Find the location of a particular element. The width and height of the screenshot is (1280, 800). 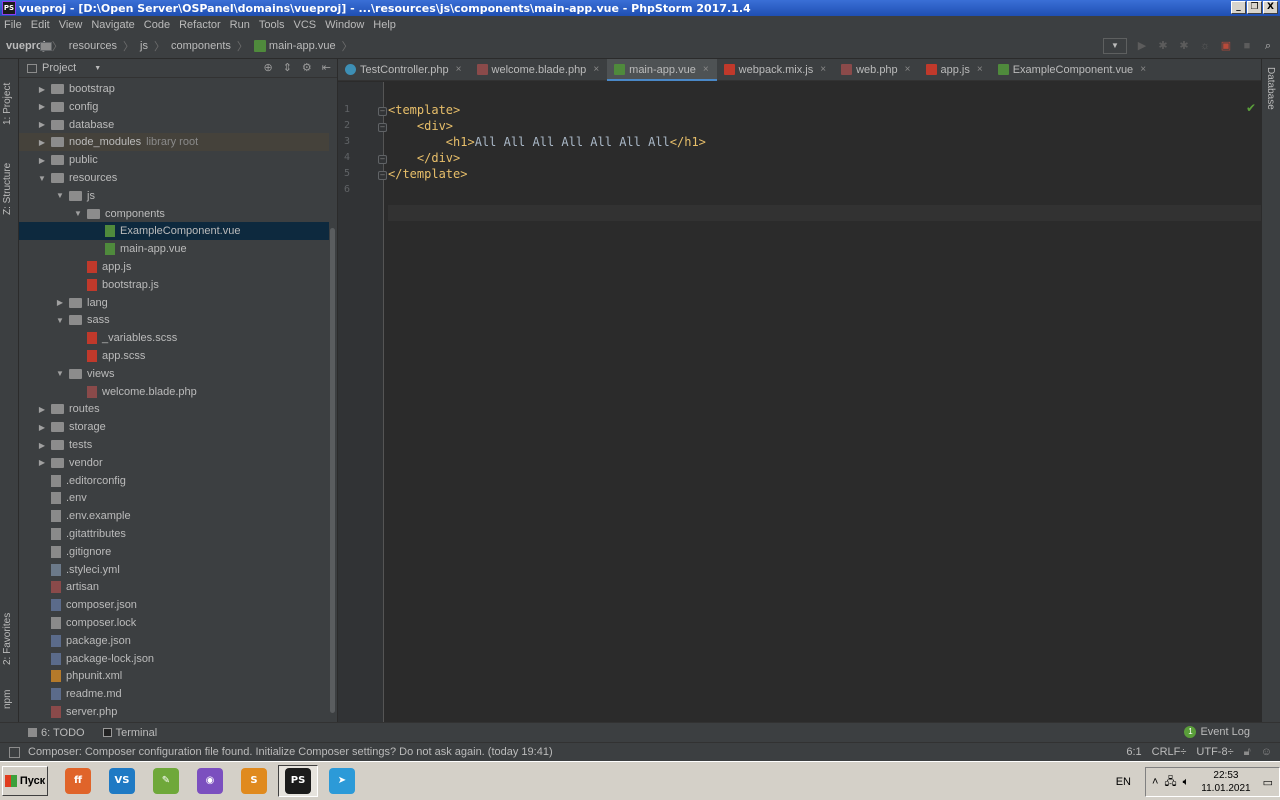

collapse-all-icon: ⇕ is located at coordinates (287, 67).